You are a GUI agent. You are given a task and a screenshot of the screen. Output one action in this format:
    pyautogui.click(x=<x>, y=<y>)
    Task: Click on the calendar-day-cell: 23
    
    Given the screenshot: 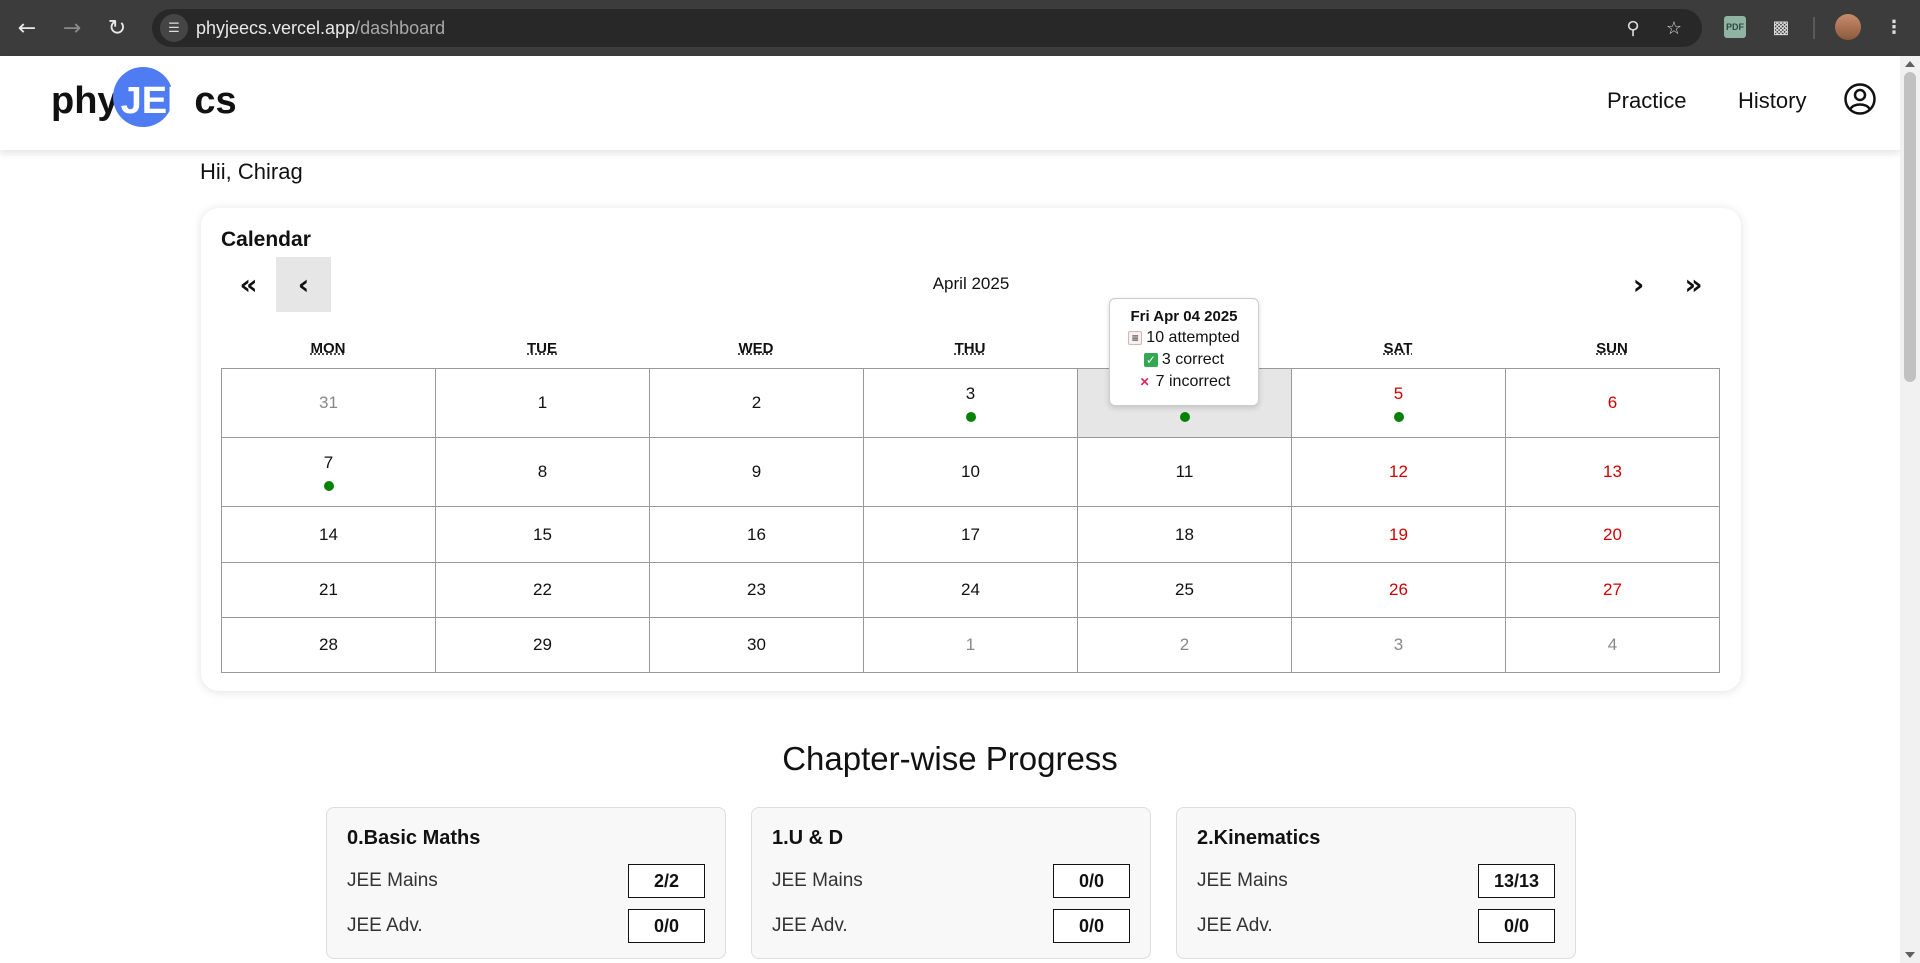 What is the action you would take?
    pyautogui.click(x=756, y=590)
    